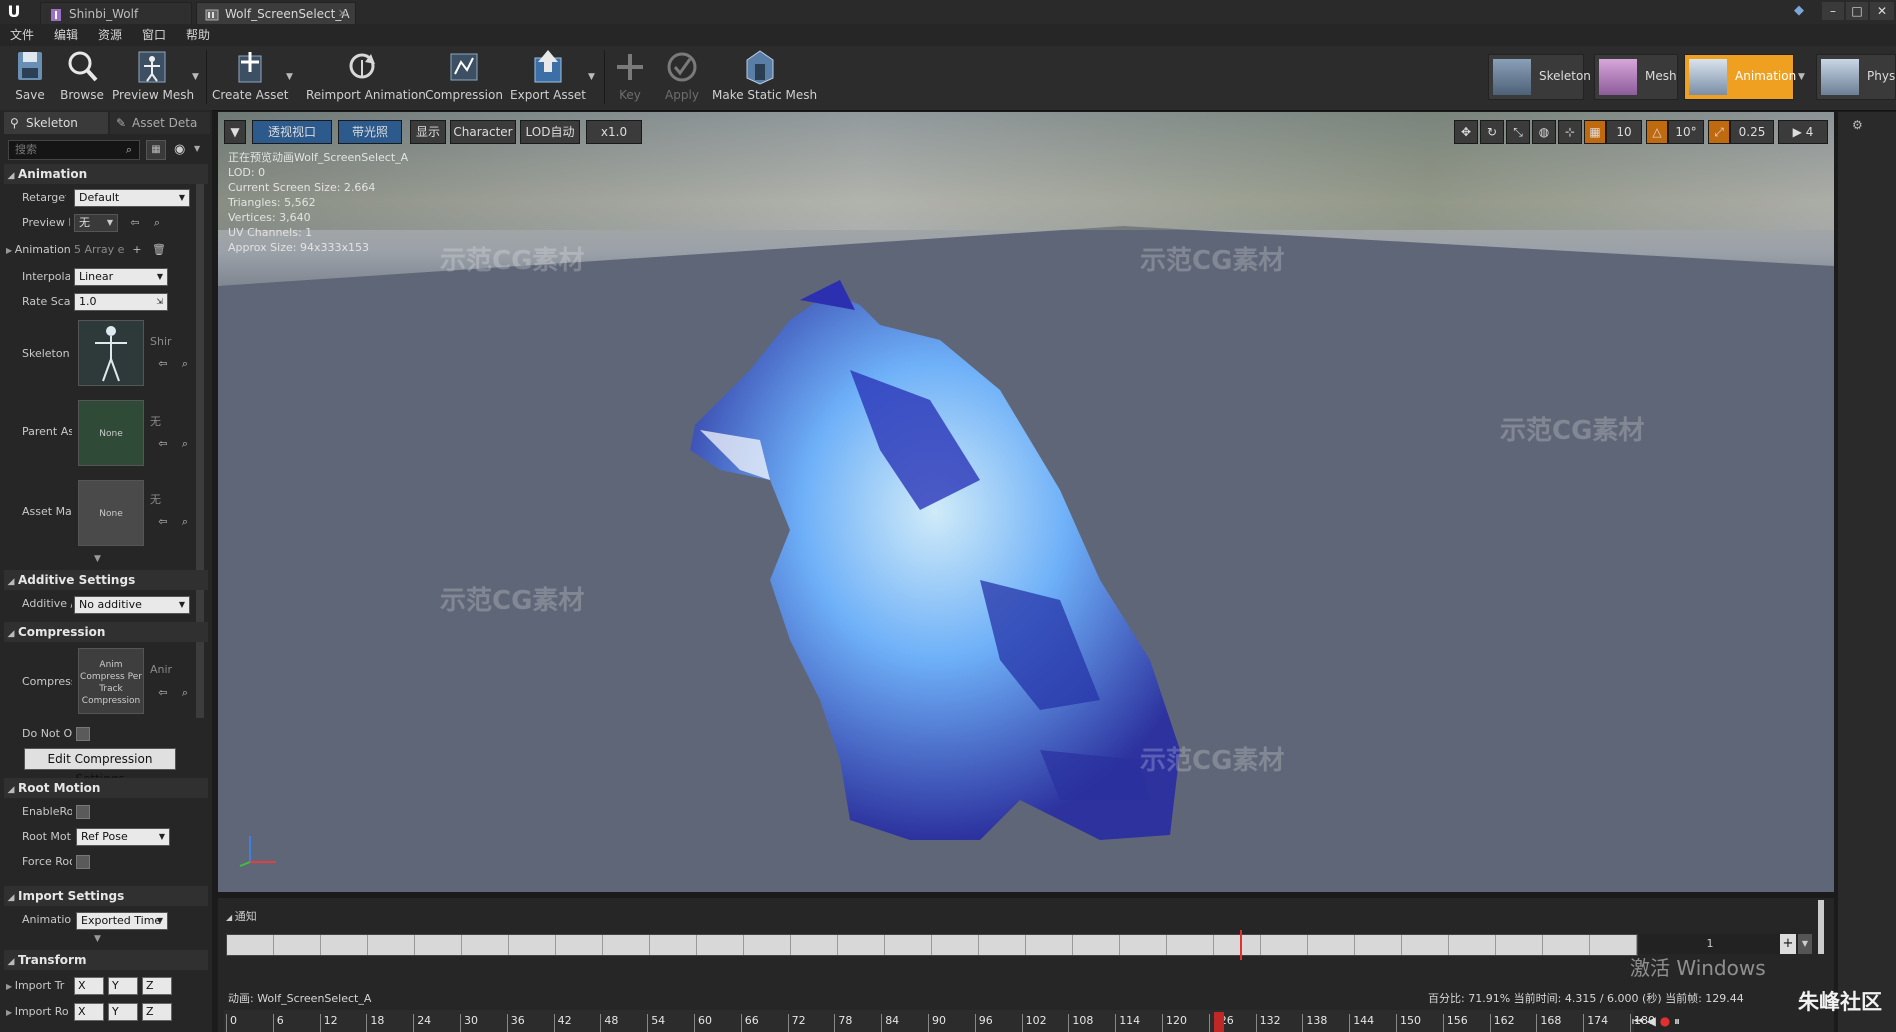  Describe the element at coordinates (111, 513) in the screenshot. I see `asset-mapping-thumbnail: None` at that location.